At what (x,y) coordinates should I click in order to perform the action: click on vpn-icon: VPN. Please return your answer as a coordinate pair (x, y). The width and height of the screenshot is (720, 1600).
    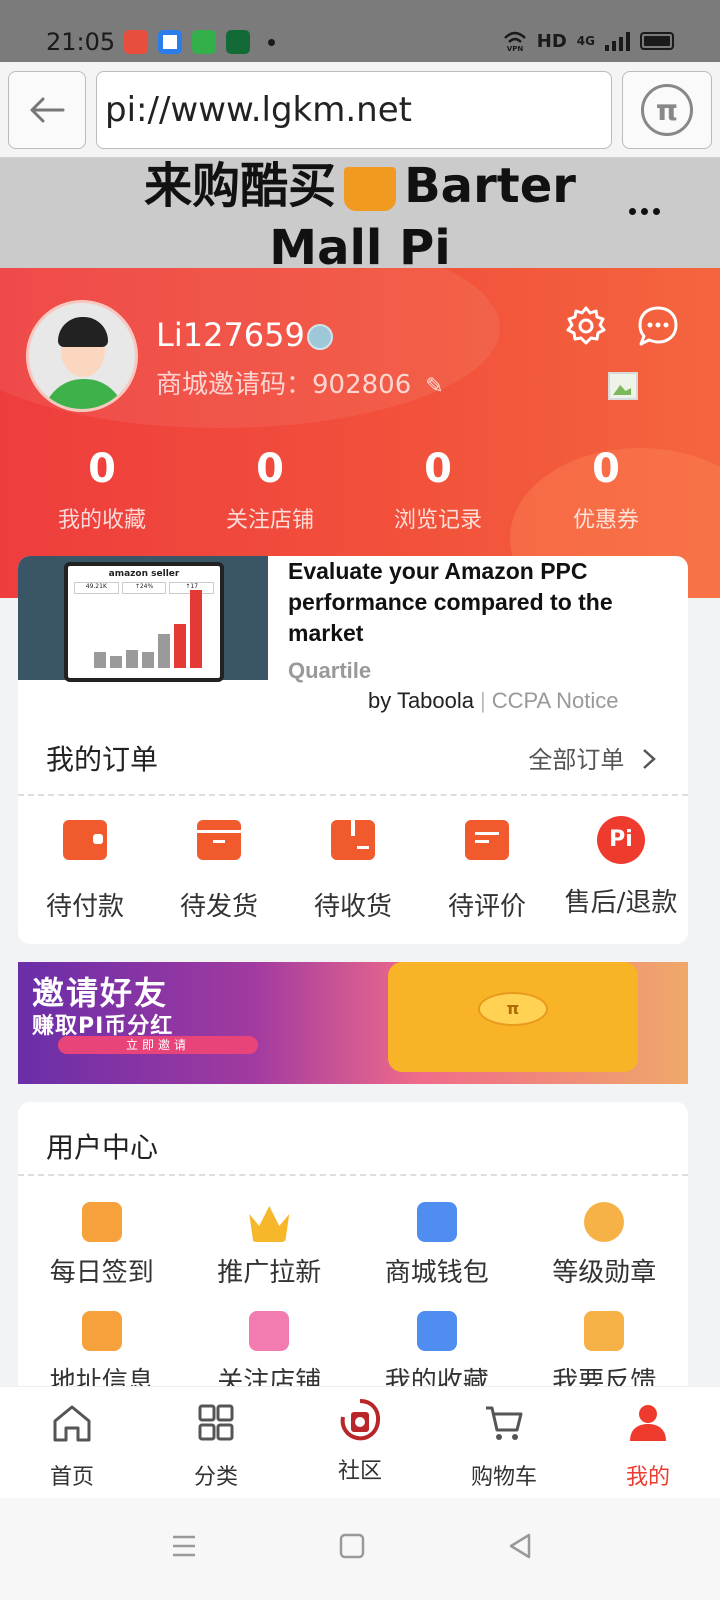
    Looking at the image, I should click on (514, 41).